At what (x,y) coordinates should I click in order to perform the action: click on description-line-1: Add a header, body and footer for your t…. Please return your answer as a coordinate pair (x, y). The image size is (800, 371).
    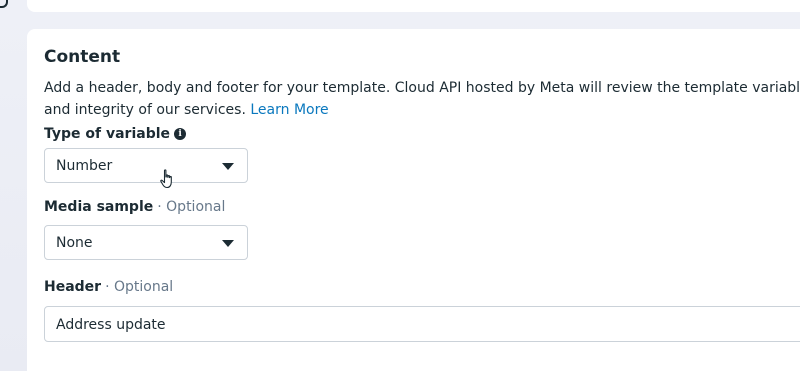
    Looking at the image, I should click on (422, 88).